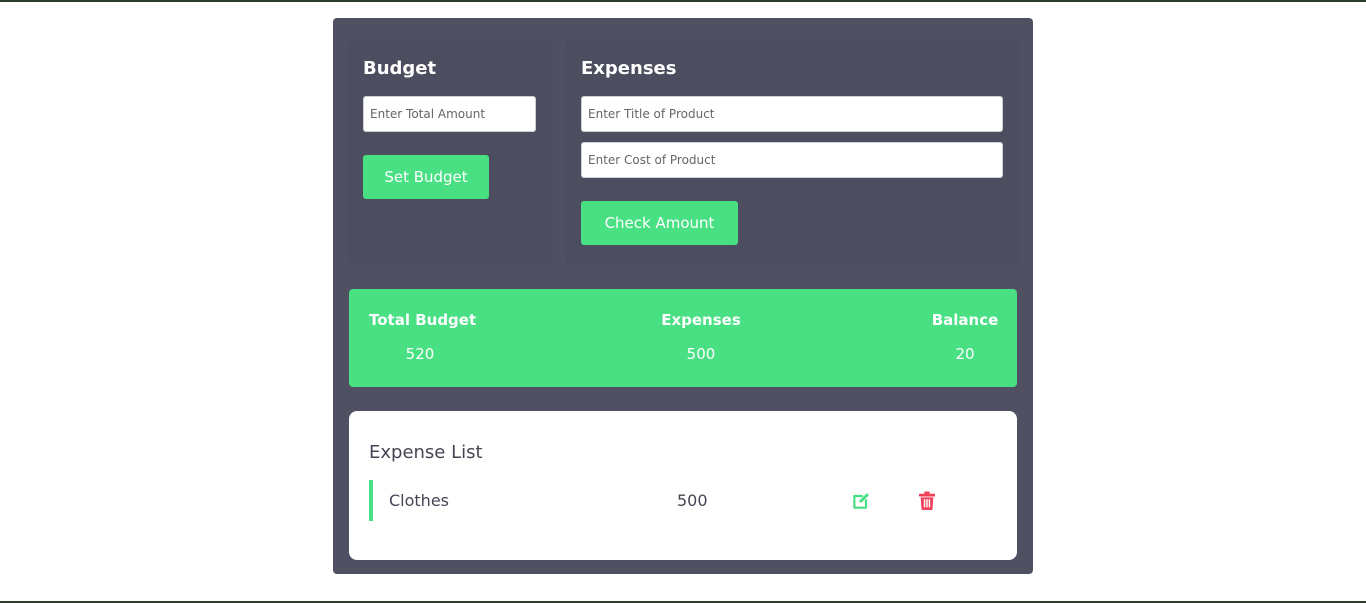  What do you see at coordinates (629, 68) in the screenshot?
I see `expenses-heading: Expenses` at bounding box center [629, 68].